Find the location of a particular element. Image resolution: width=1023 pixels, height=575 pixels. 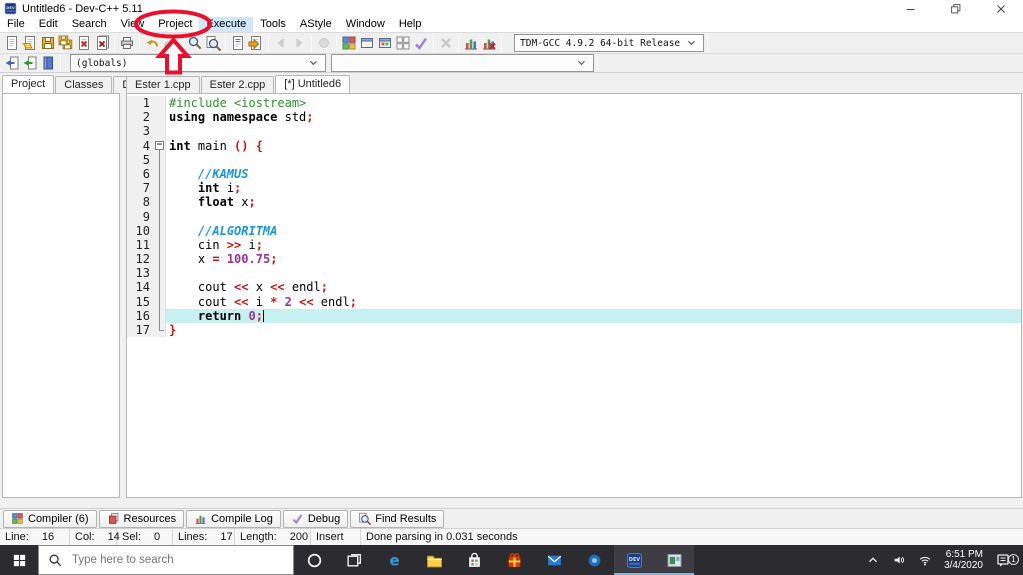

project-browser-panel is located at coordinates (61, 295).